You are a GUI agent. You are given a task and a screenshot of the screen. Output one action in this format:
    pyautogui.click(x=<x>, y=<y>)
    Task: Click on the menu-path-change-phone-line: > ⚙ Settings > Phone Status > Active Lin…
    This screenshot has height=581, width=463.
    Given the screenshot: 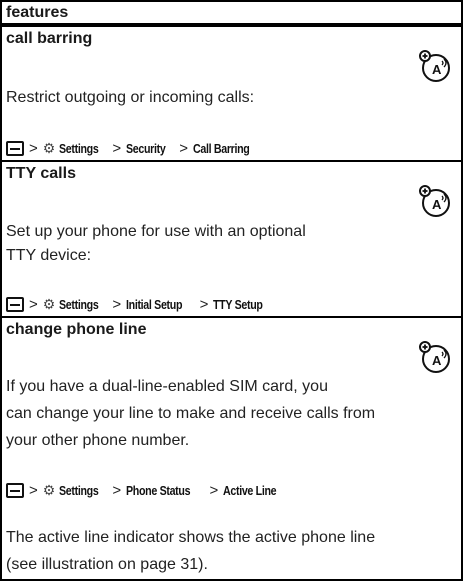 What is the action you would take?
    pyautogui.click(x=147, y=490)
    